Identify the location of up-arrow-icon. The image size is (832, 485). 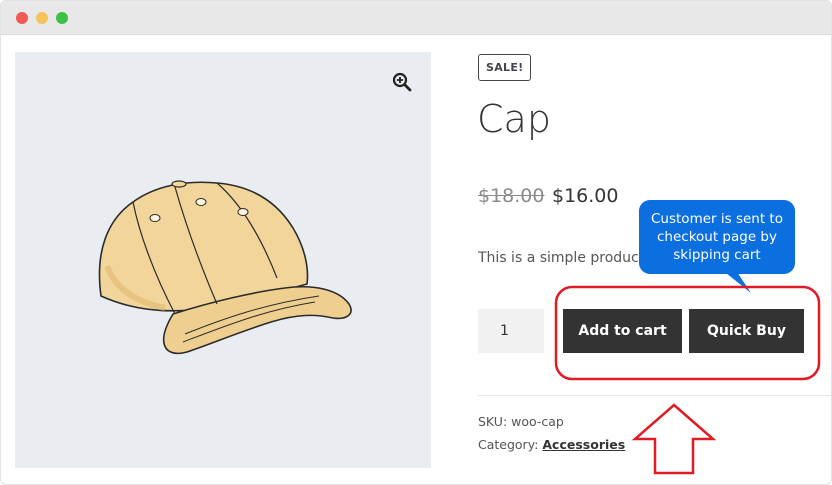
(674, 439).